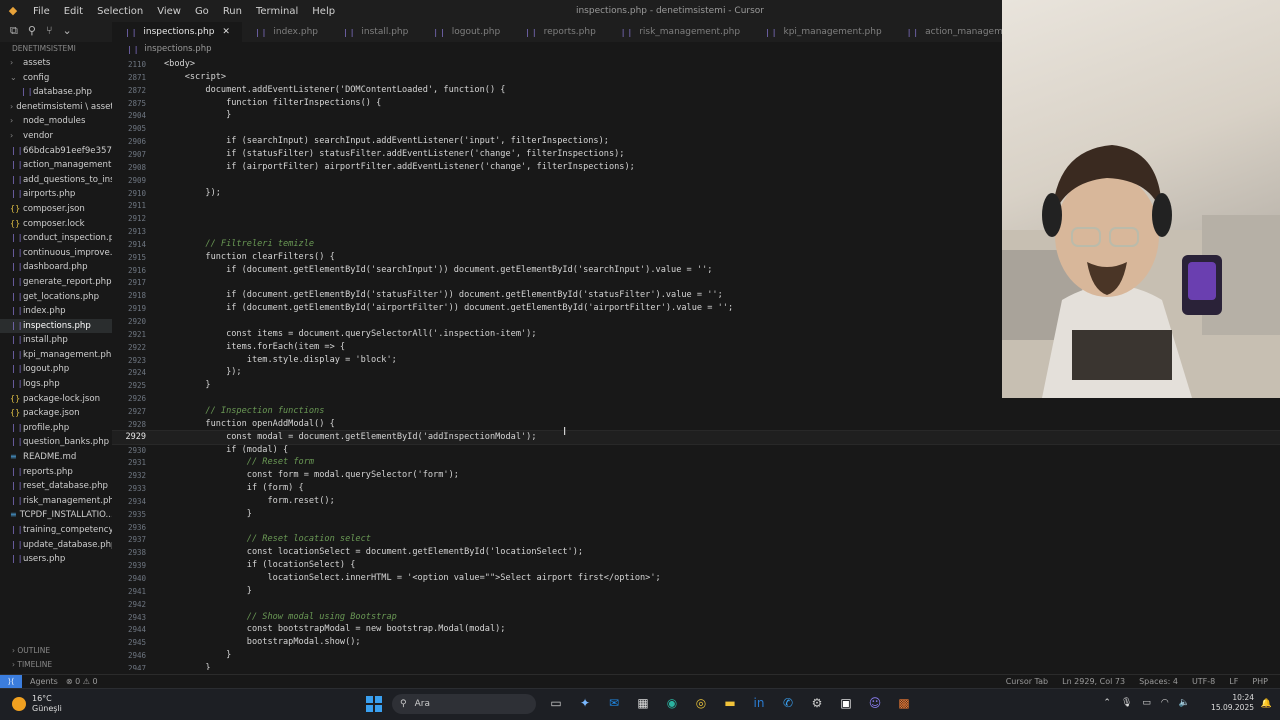 This screenshot has height=720, width=1280. Describe the element at coordinates (904, 703) in the screenshot. I see `xampp-icon: ▩` at that location.